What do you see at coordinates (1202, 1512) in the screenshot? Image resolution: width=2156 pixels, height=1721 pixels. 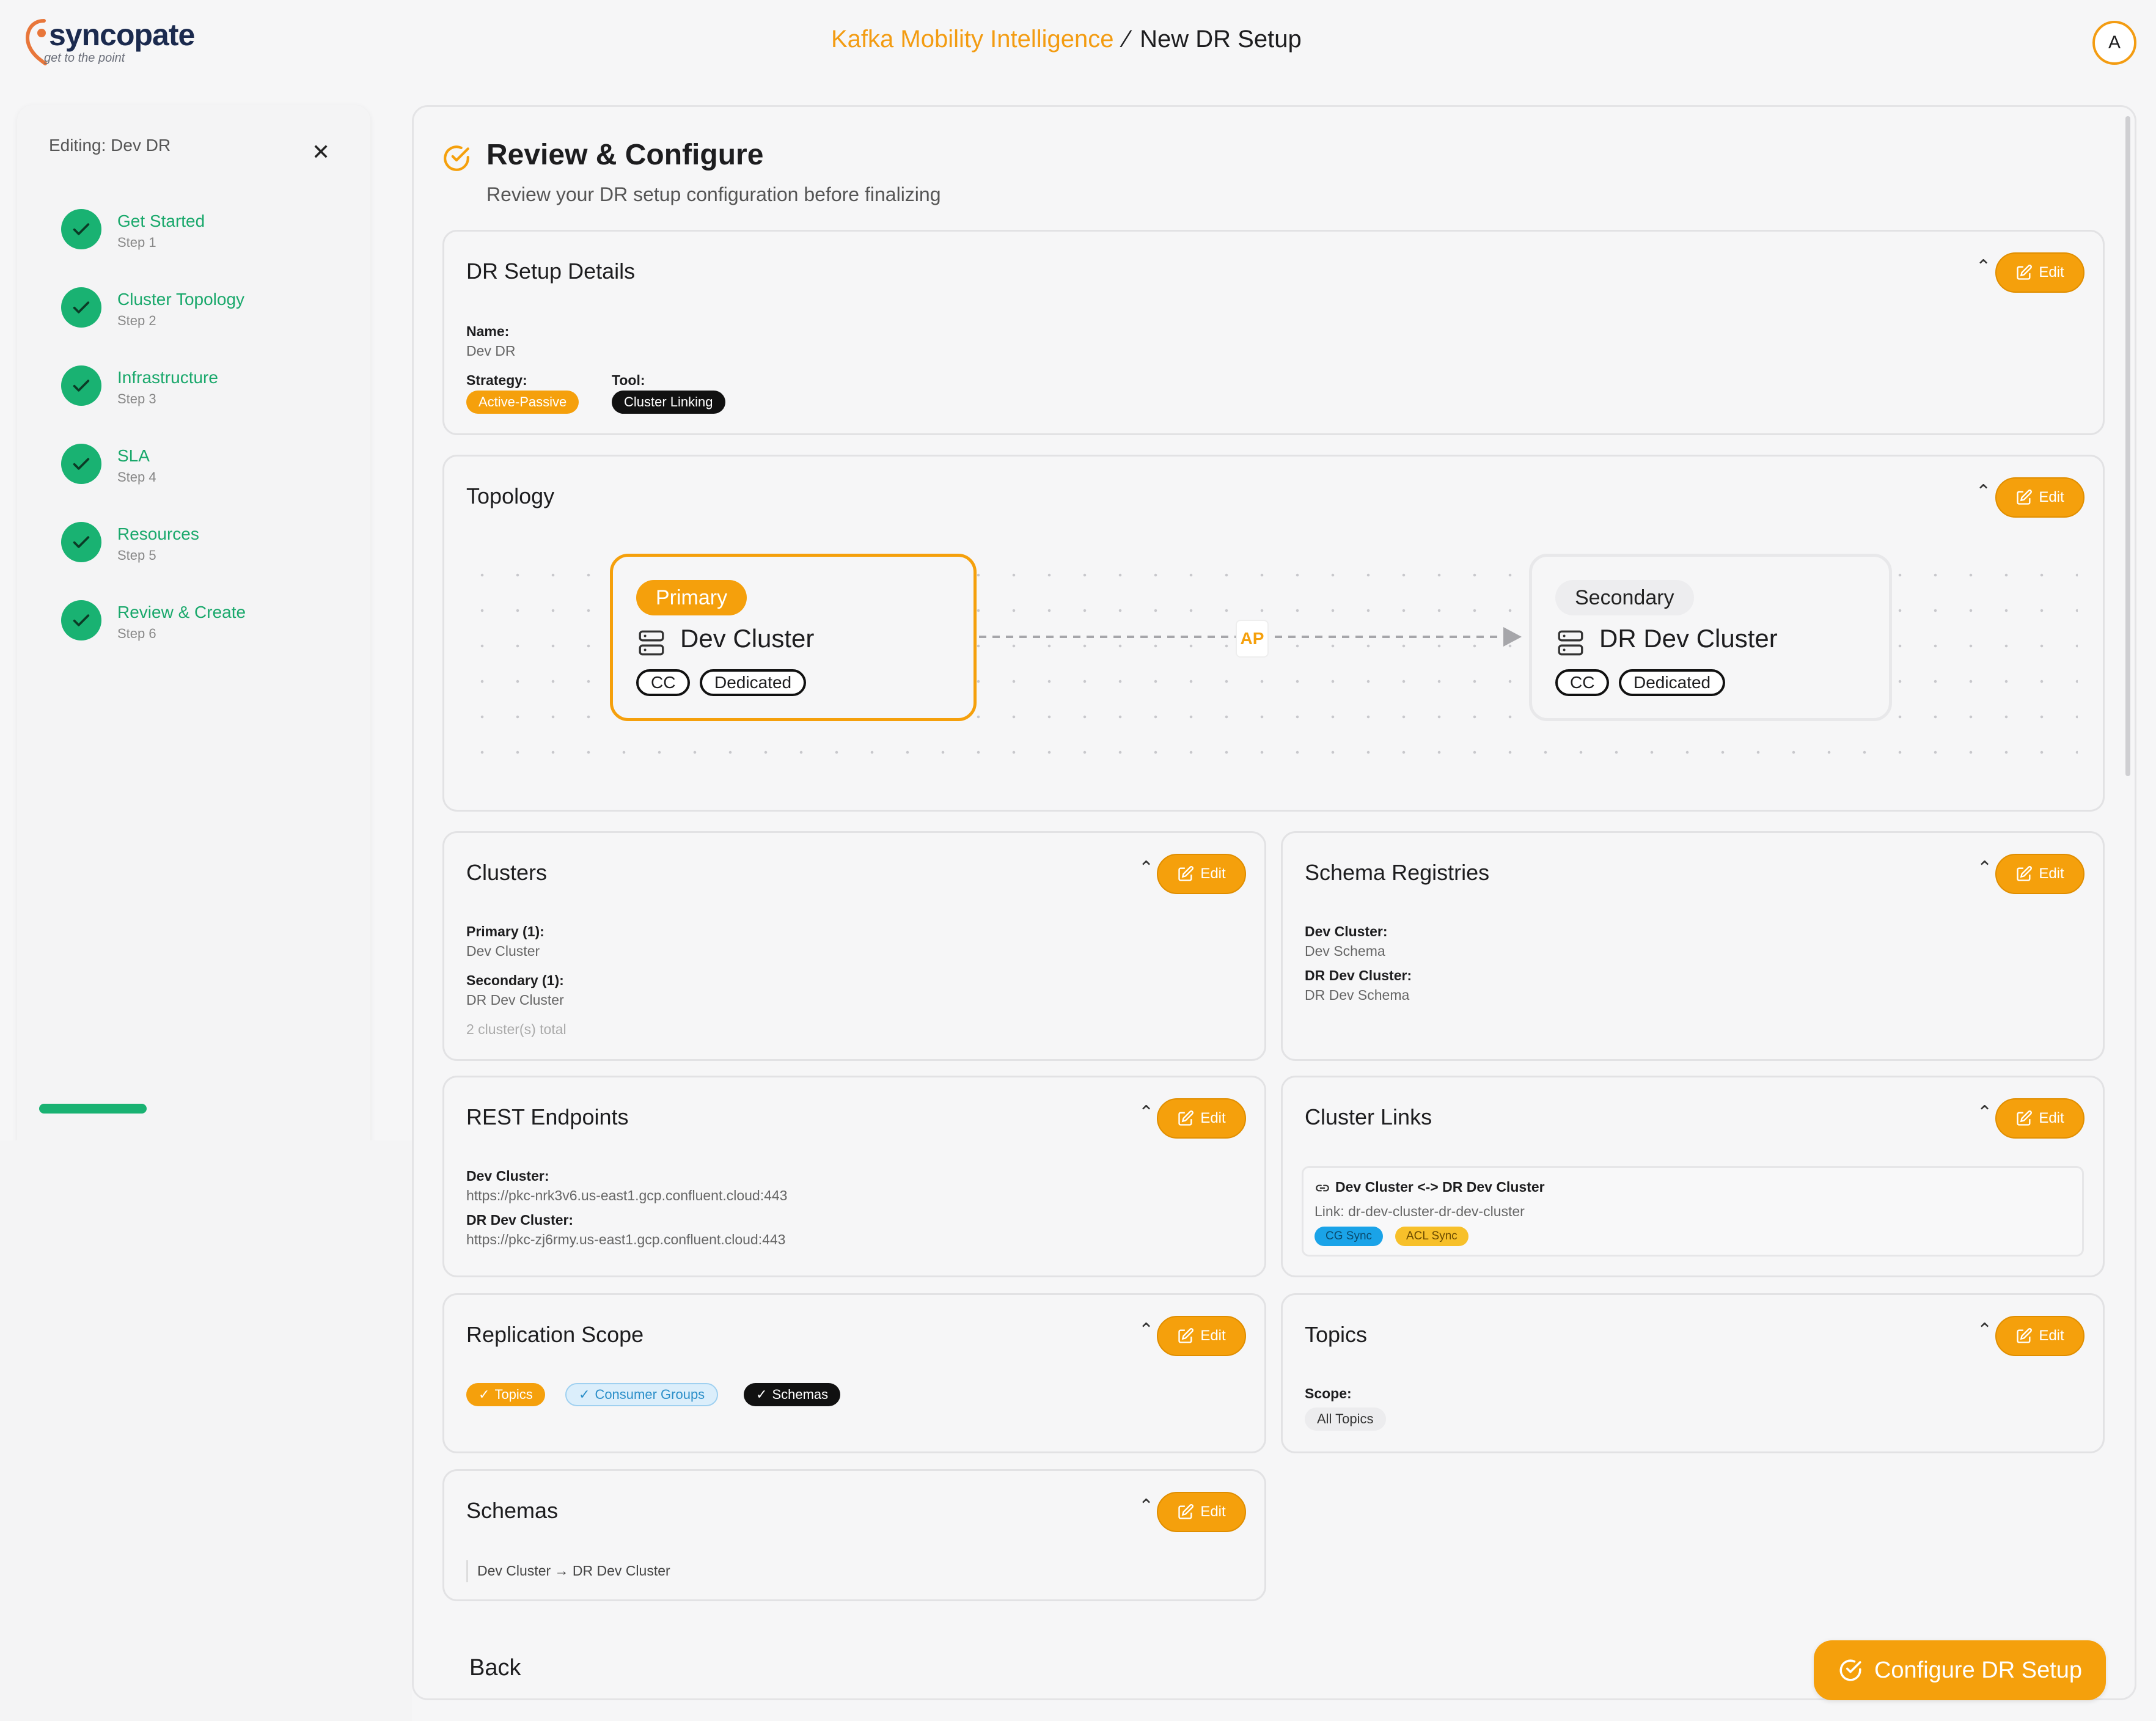 I see `edit-schemas-button: Edit` at bounding box center [1202, 1512].